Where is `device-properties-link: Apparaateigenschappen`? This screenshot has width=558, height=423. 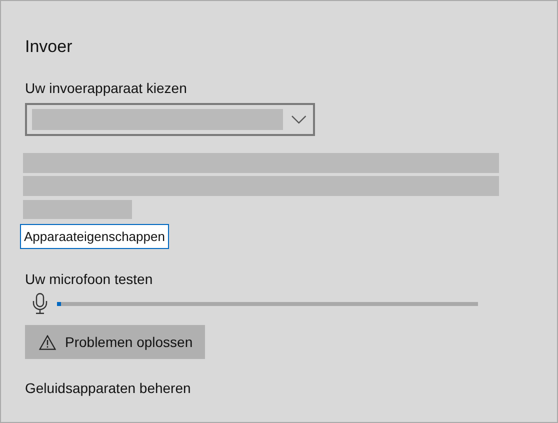 device-properties-link: Apparaateigenschappen is located at coordinates (94, 236).